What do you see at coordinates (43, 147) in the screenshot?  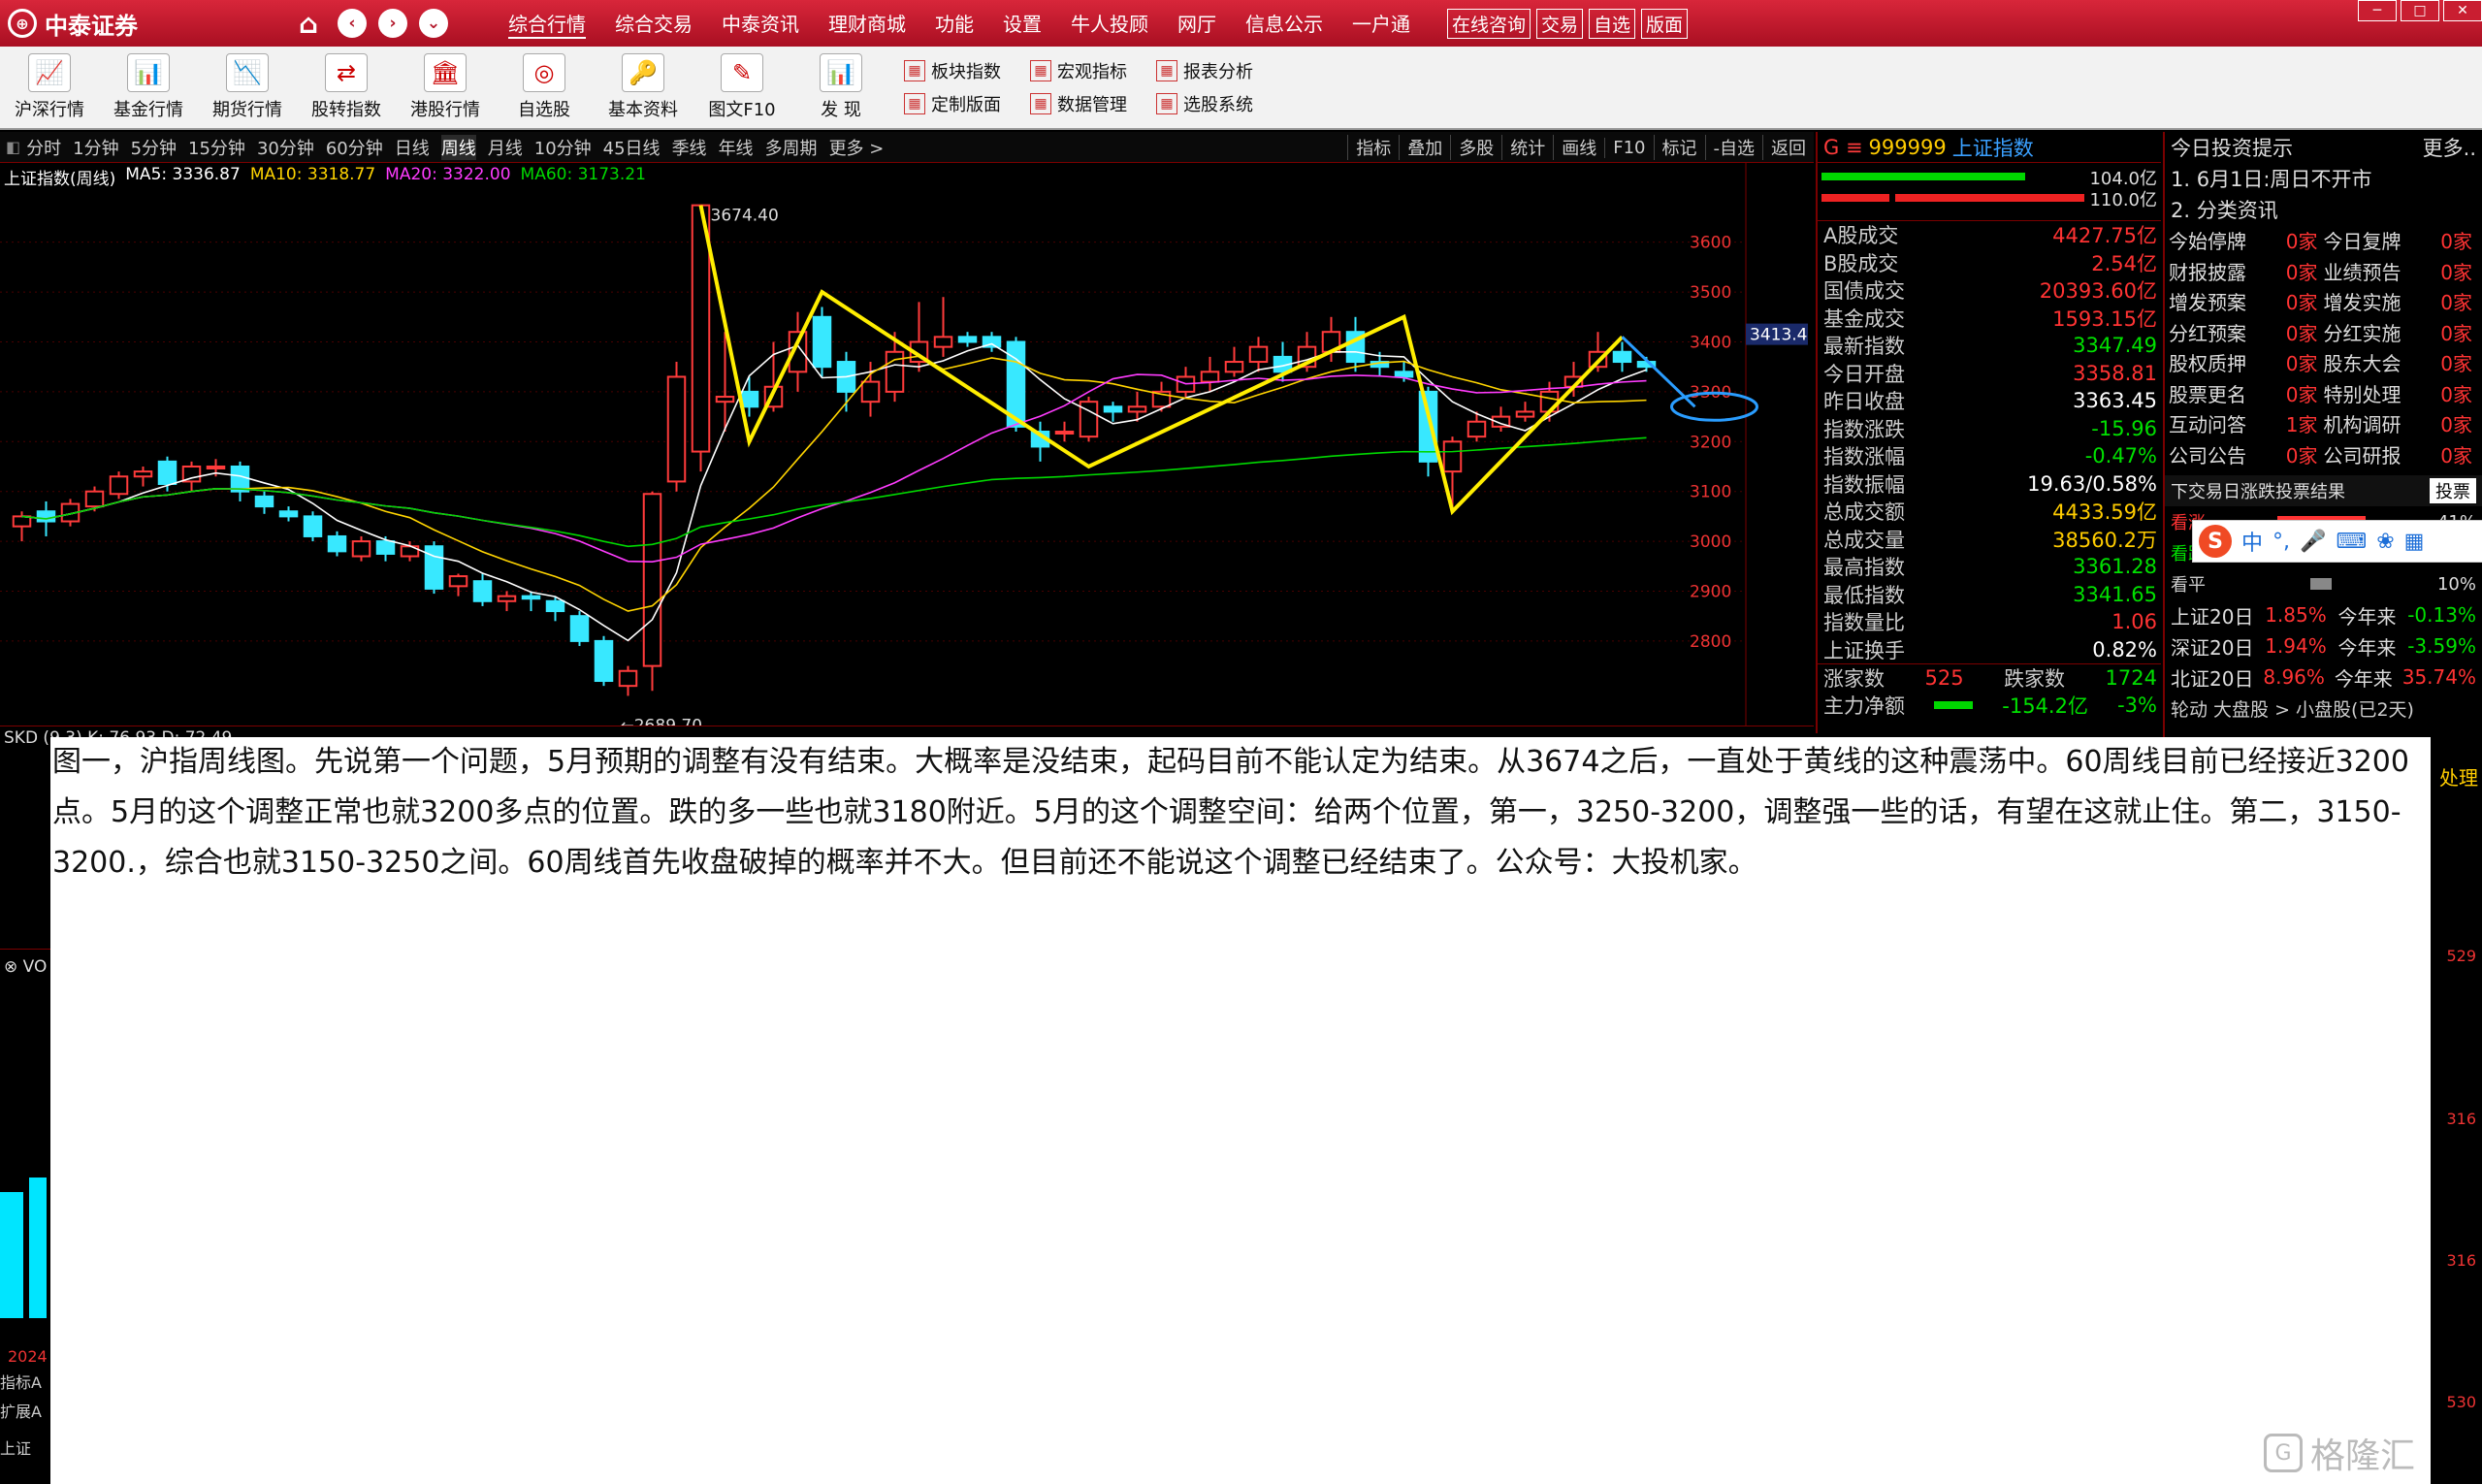 I see `period-tab: 分时` at bounding box center [43, 147].